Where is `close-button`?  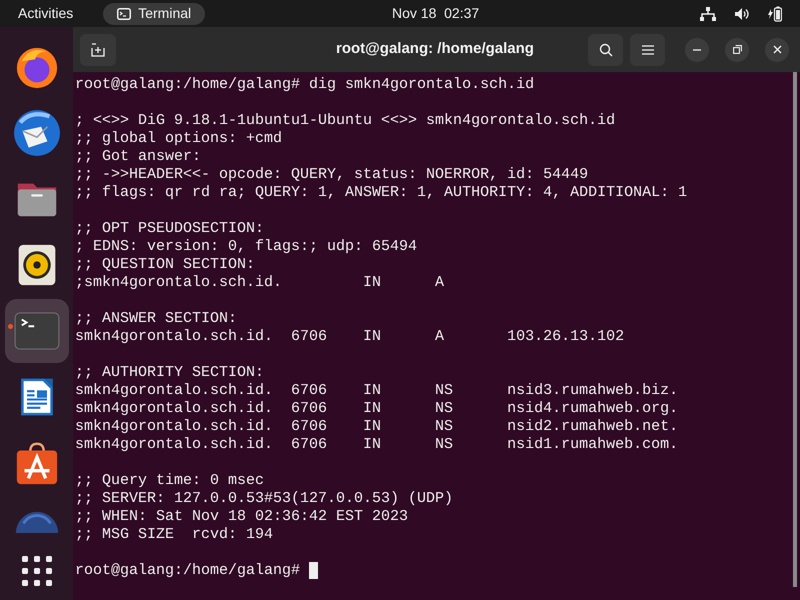 close-button is located at coordinates (777, 50).